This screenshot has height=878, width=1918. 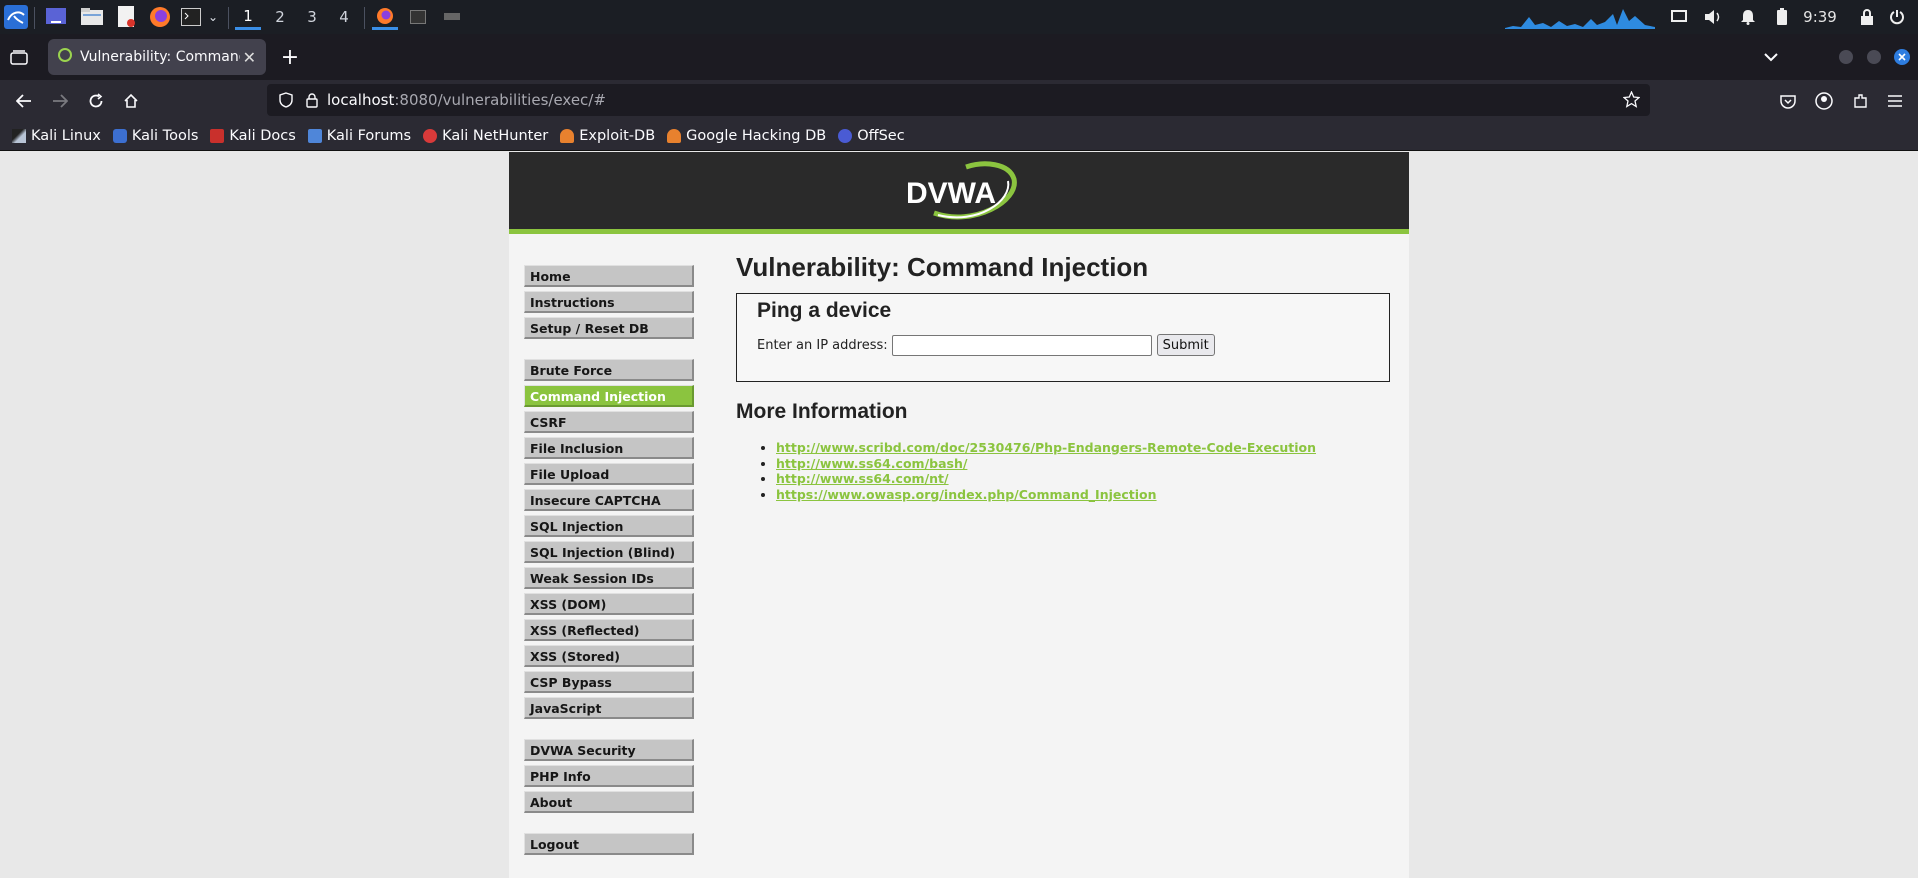 What do you see at coordinates (418, 17) in the screenshot?
I see `terminal-window-icon` at bounding box center [418, 17].